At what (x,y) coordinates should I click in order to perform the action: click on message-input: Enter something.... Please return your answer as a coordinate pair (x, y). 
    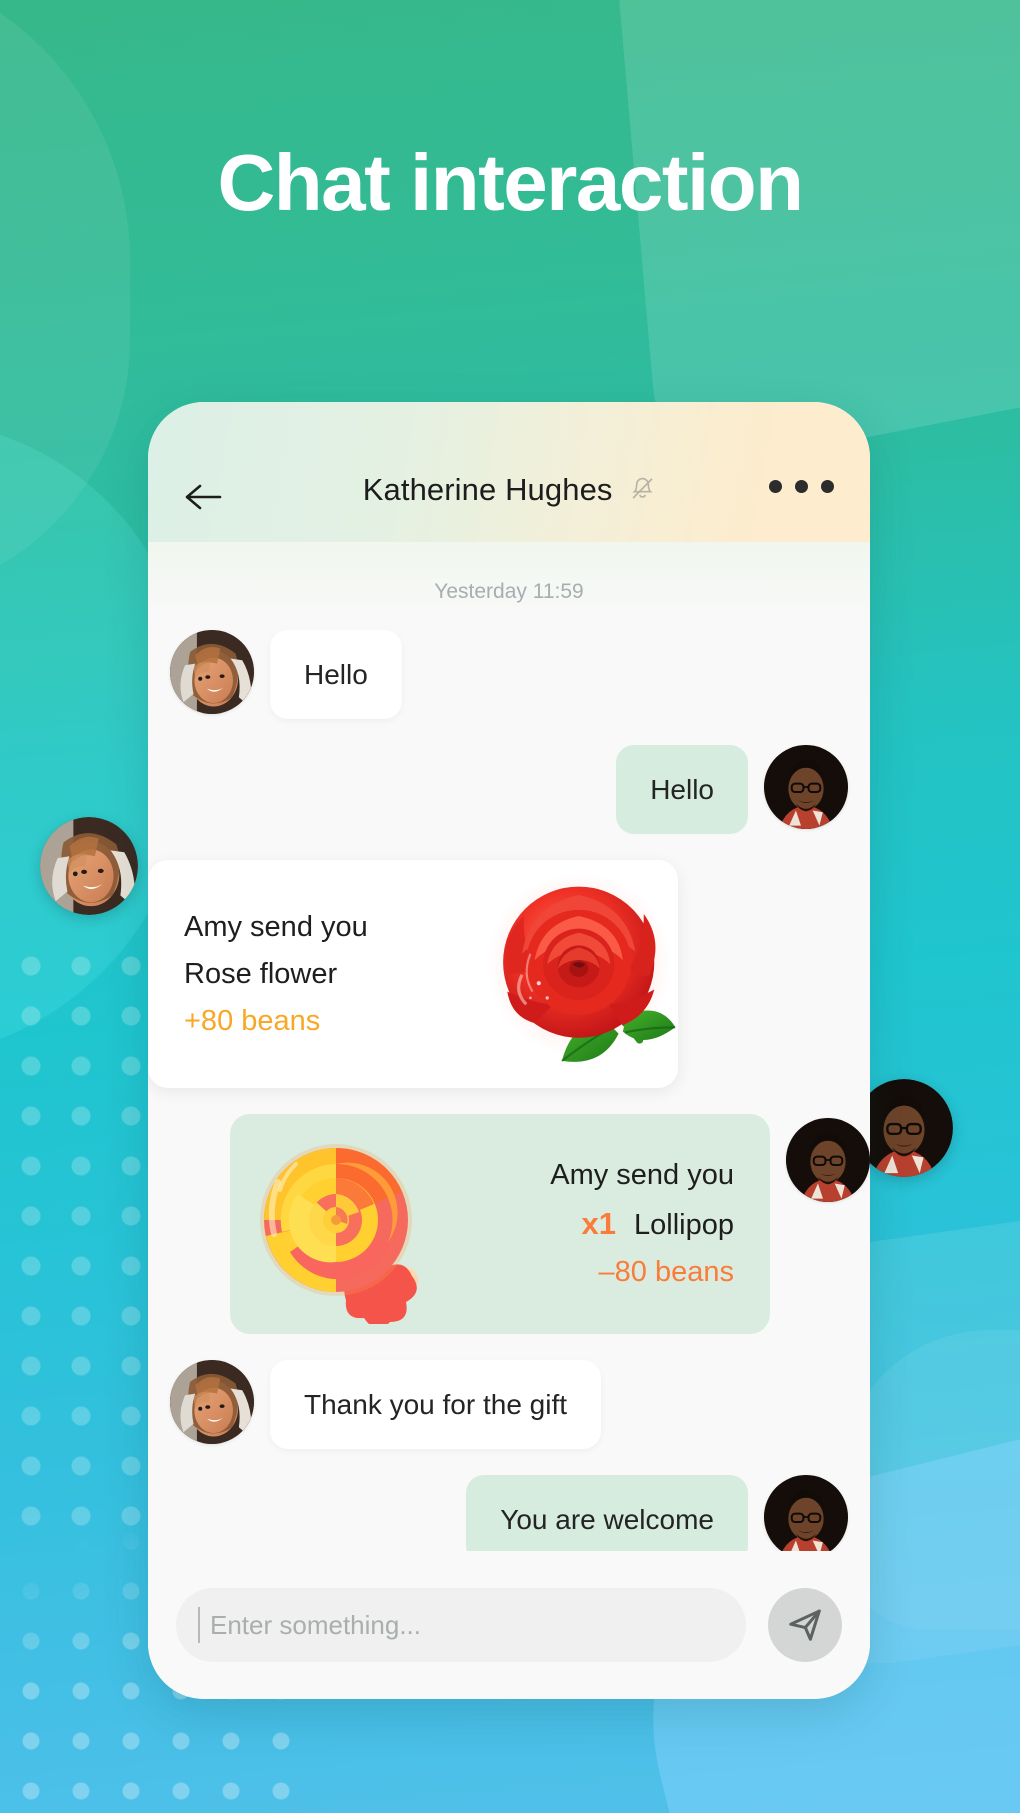
    Looking at the image, I should click on (461, 1625).